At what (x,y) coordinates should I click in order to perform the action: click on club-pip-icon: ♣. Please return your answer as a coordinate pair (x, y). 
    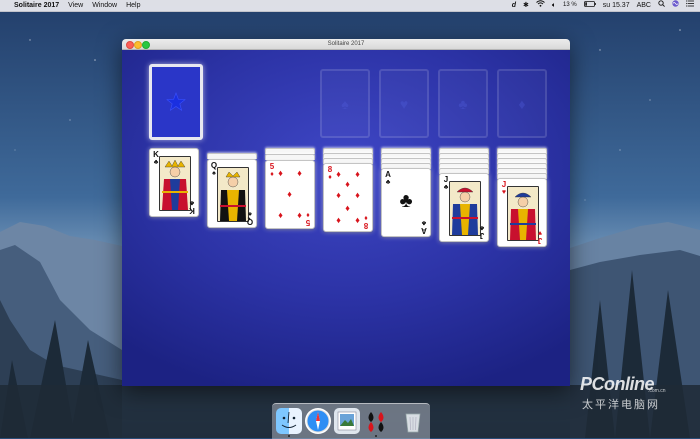
    Looking at the image, I should click on (406, 201).